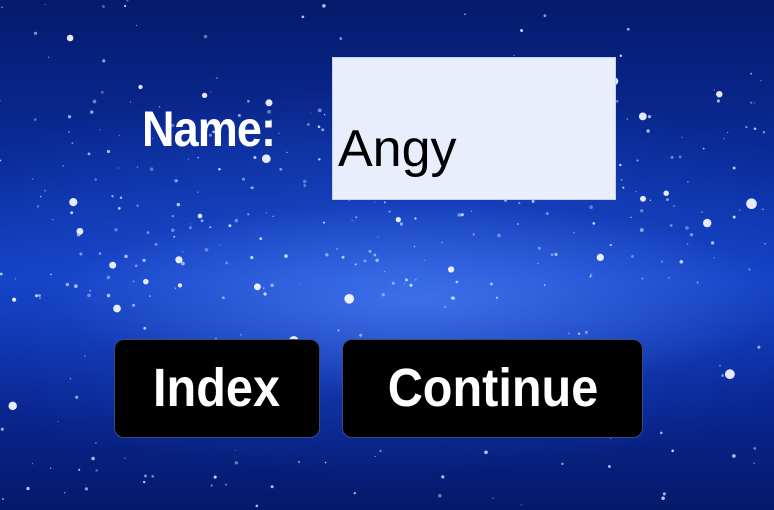 This screenshot has height=510, width=774. I want to click on name-input, so click(474, 128).